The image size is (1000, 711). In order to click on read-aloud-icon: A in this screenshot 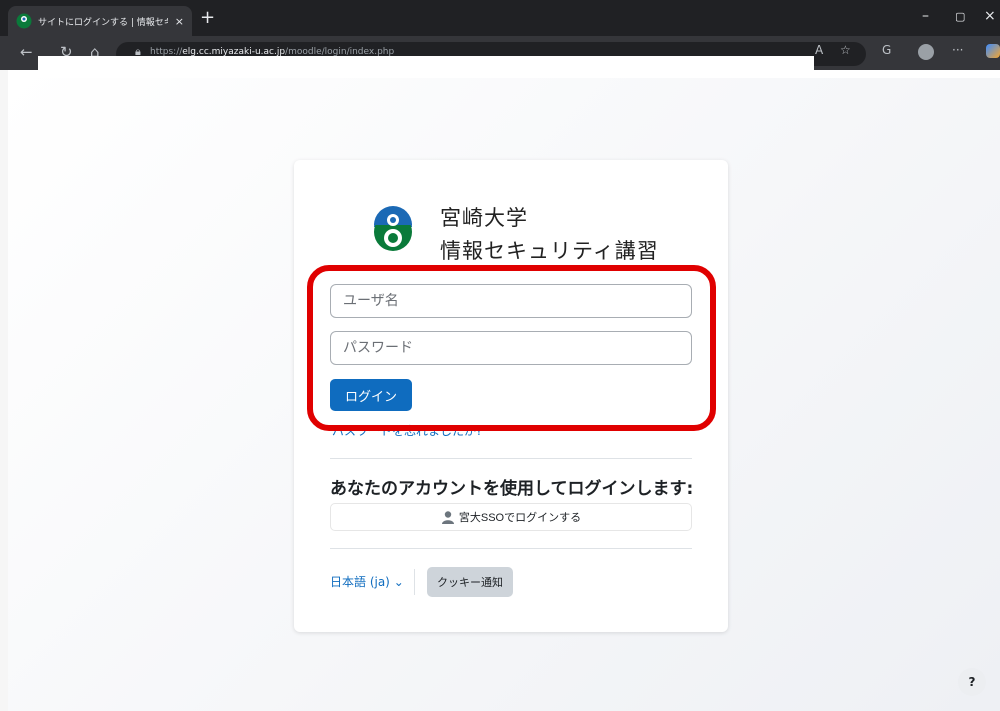, I will do `click(819, 50)`.